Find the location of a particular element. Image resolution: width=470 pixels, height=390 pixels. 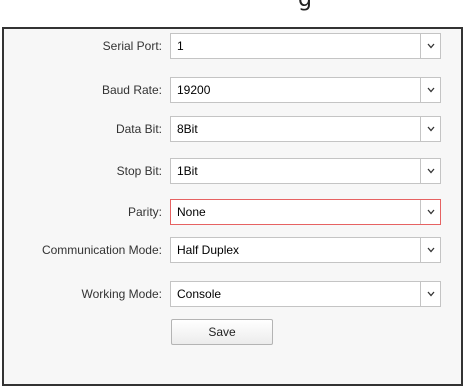

serial-port-row: Serial Port: 1 is located at coordinates (234, 46).